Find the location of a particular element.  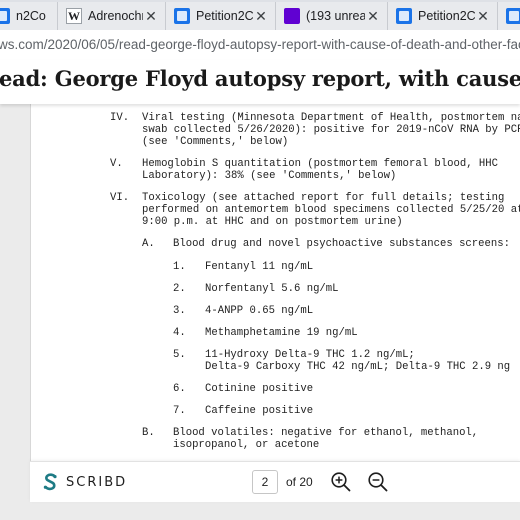

wikipedia-icon: W is located at coordinates (74, 16).